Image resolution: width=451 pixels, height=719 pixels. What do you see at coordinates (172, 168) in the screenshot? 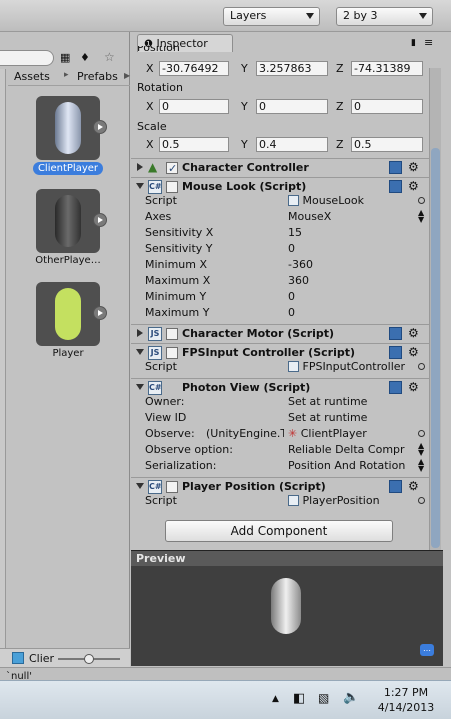
I see `enabled-checkbox: ✓` at bounding box center [172, 168].